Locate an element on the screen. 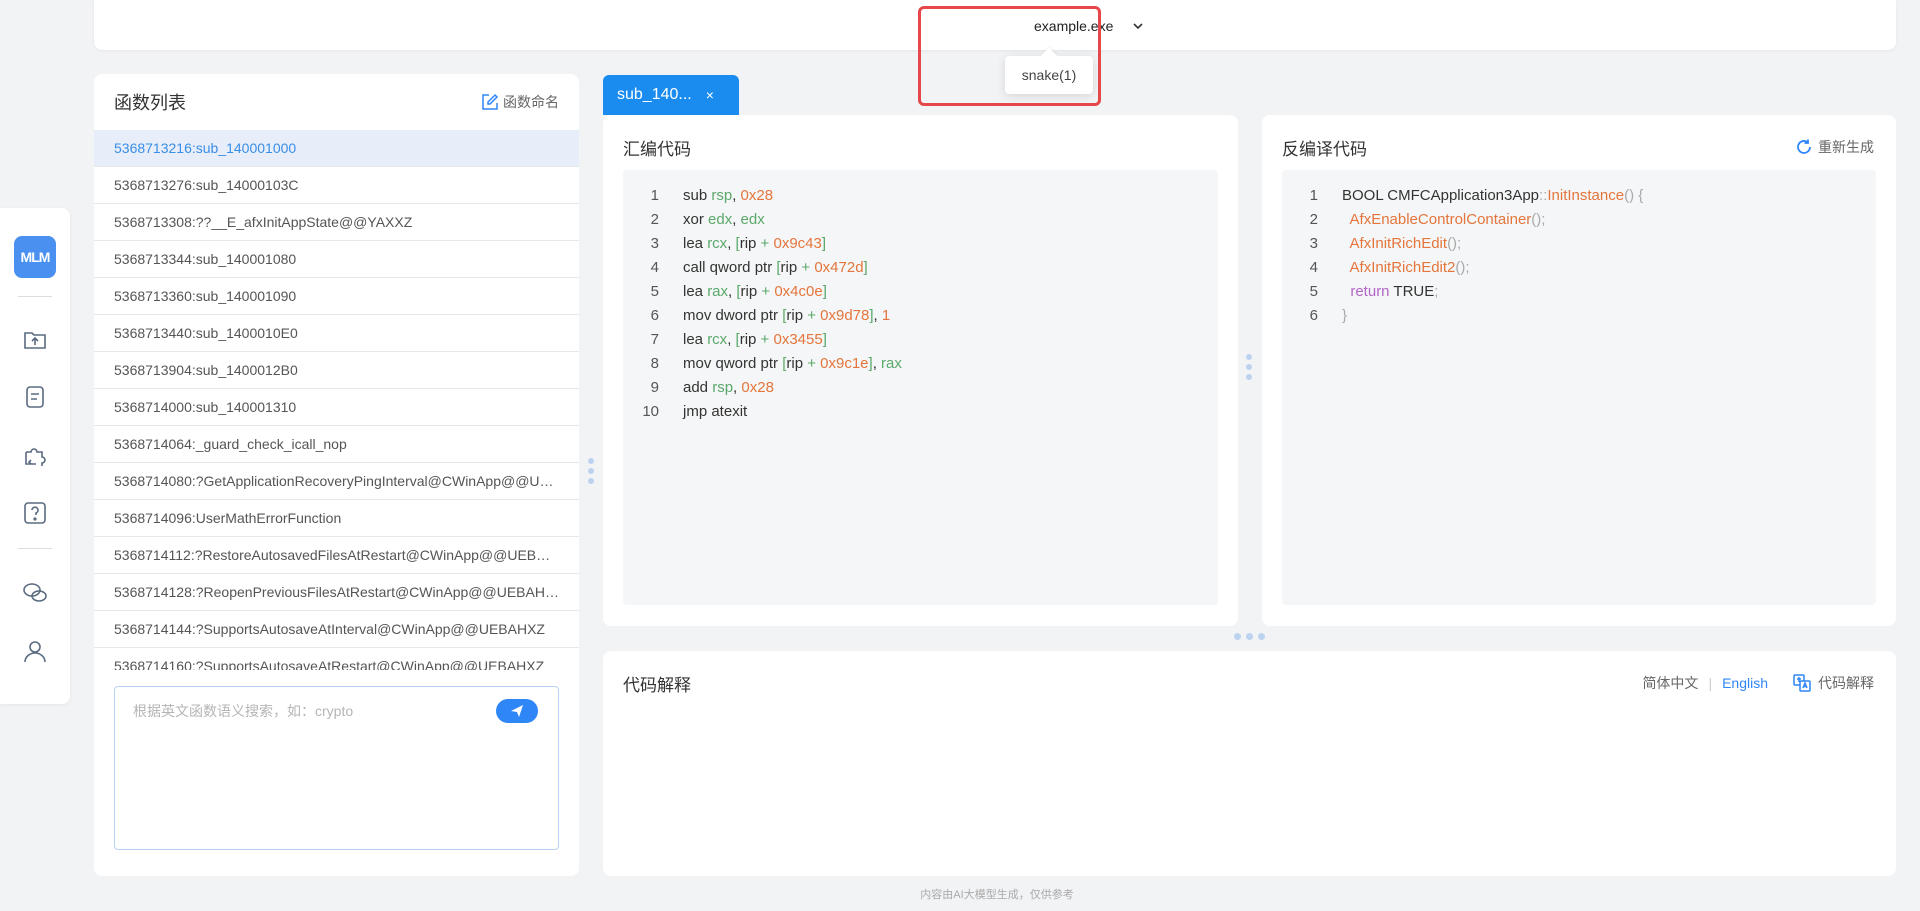  function-list-item: 5368714096:UserMathErrorFunction is located at coordinates (336, 518).